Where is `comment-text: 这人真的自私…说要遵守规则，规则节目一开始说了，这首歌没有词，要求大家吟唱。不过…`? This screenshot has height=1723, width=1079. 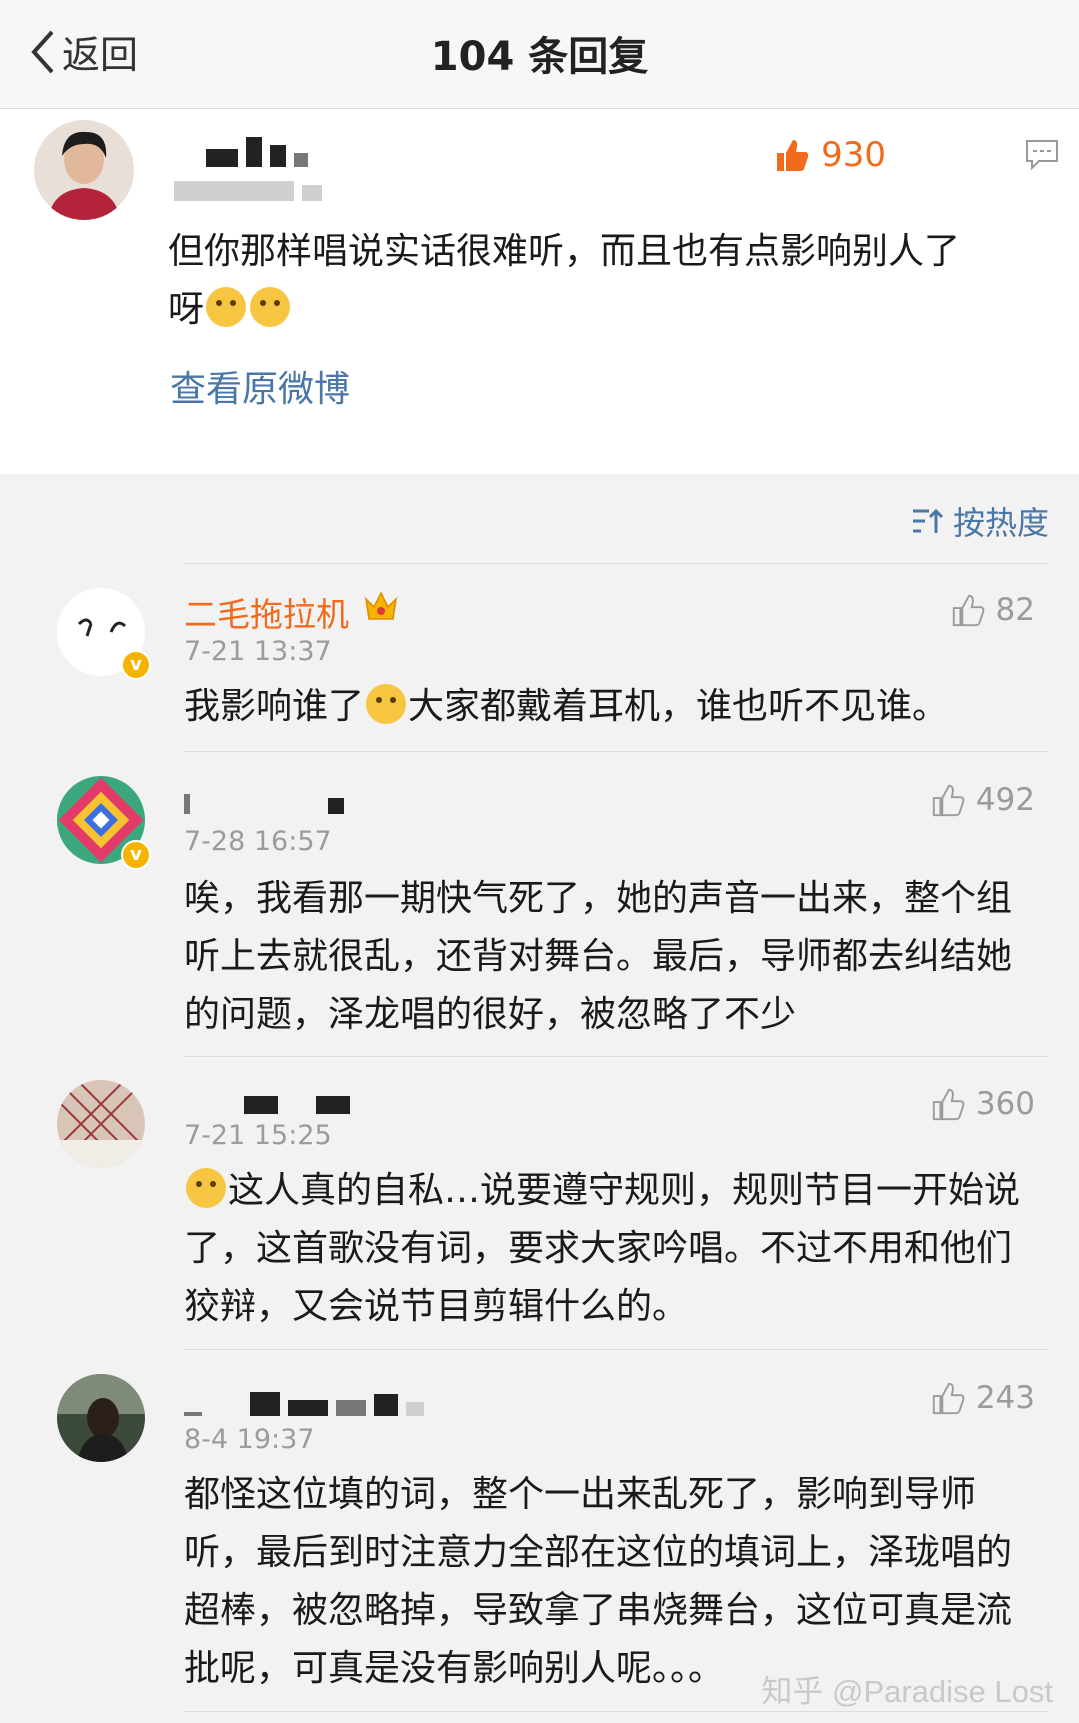
comment-text: 这人真的自私…说要遵守规则，规则节目一开始说了，这首歌没有词，要求大家吟唱。不过… is located at coordinates (609, 1249).